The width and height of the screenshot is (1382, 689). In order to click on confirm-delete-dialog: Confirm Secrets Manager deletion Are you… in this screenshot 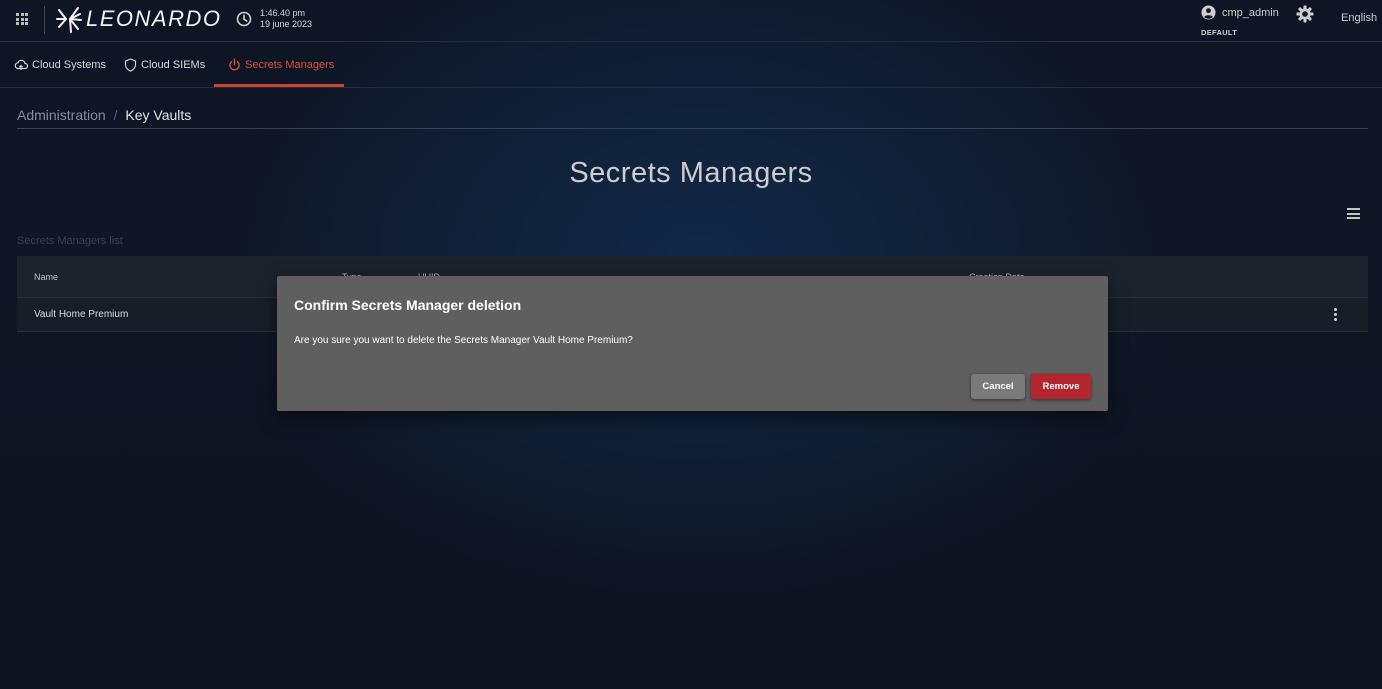, I will do `click(692, 343)`.